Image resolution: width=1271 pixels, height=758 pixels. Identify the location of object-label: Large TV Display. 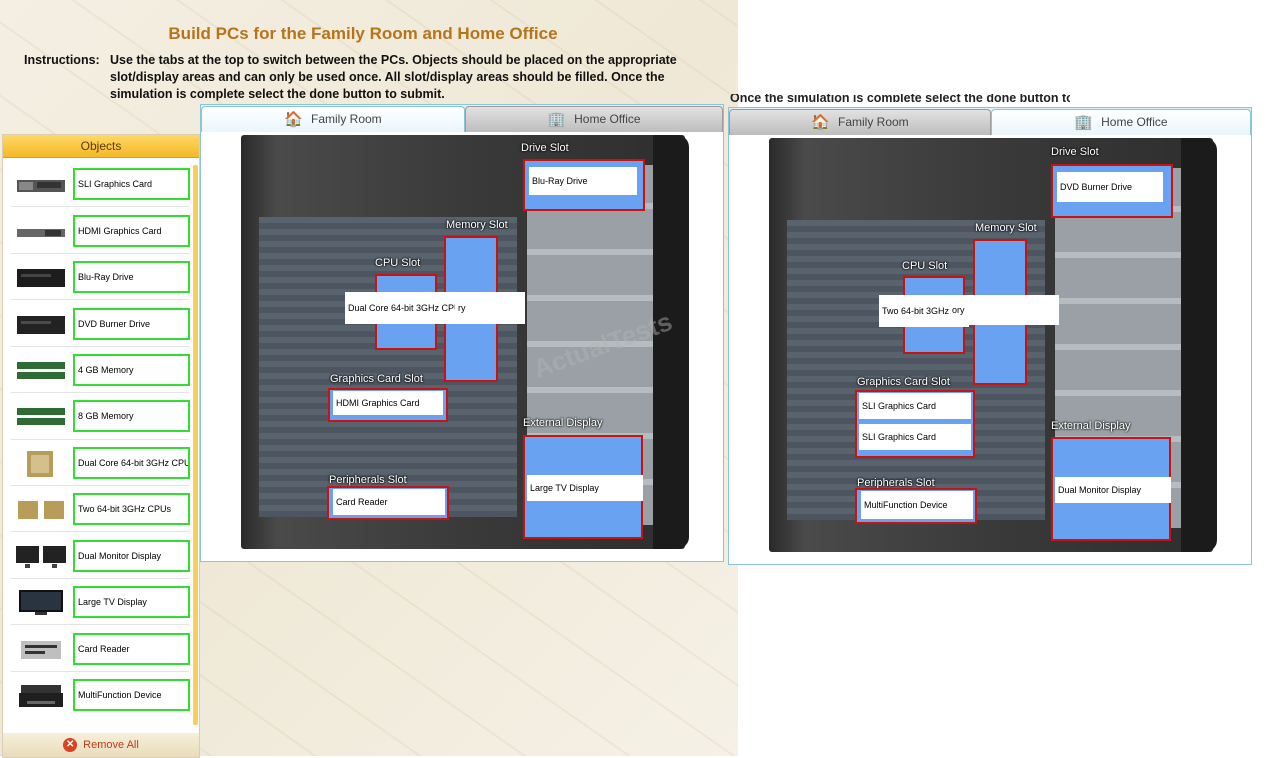
(131, 602).